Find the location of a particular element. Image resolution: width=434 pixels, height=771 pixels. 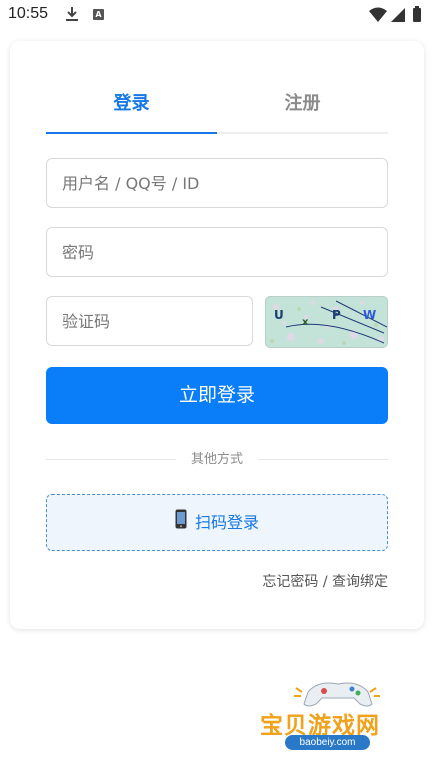

login-button: 立即登录 is located at coordinates (217, 395).